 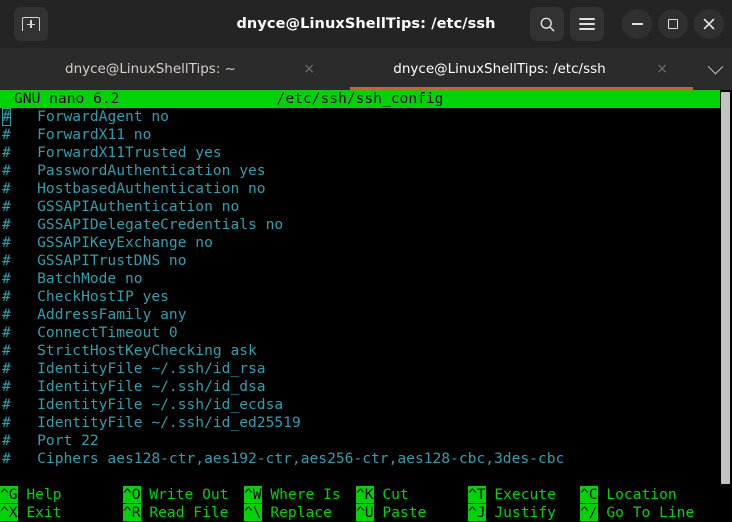 What do you see at coordinates (132, 512) in the screenshot?
I see `shortcut-key: ^R` at bounding box center [132, 512].